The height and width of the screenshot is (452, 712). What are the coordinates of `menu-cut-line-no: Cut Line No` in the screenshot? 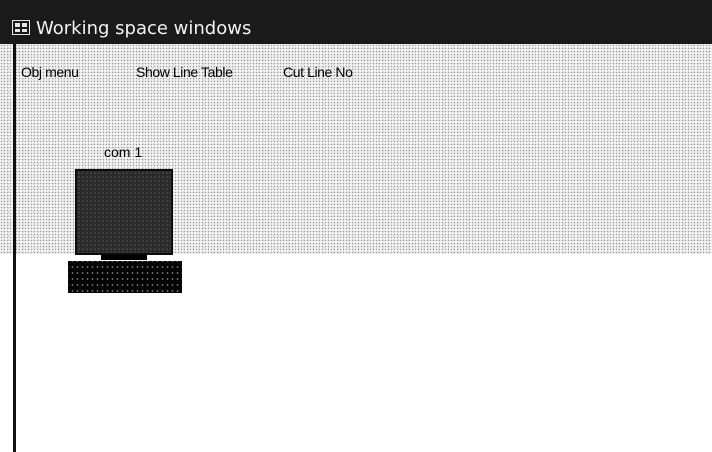 It's located at (318, 72).